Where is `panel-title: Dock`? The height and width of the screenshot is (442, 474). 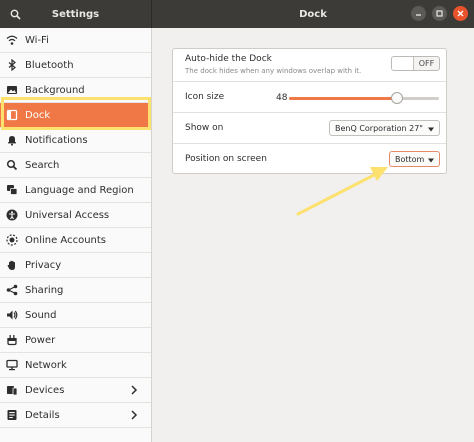 panel-title: Dock is located at coordinates (313, 14).